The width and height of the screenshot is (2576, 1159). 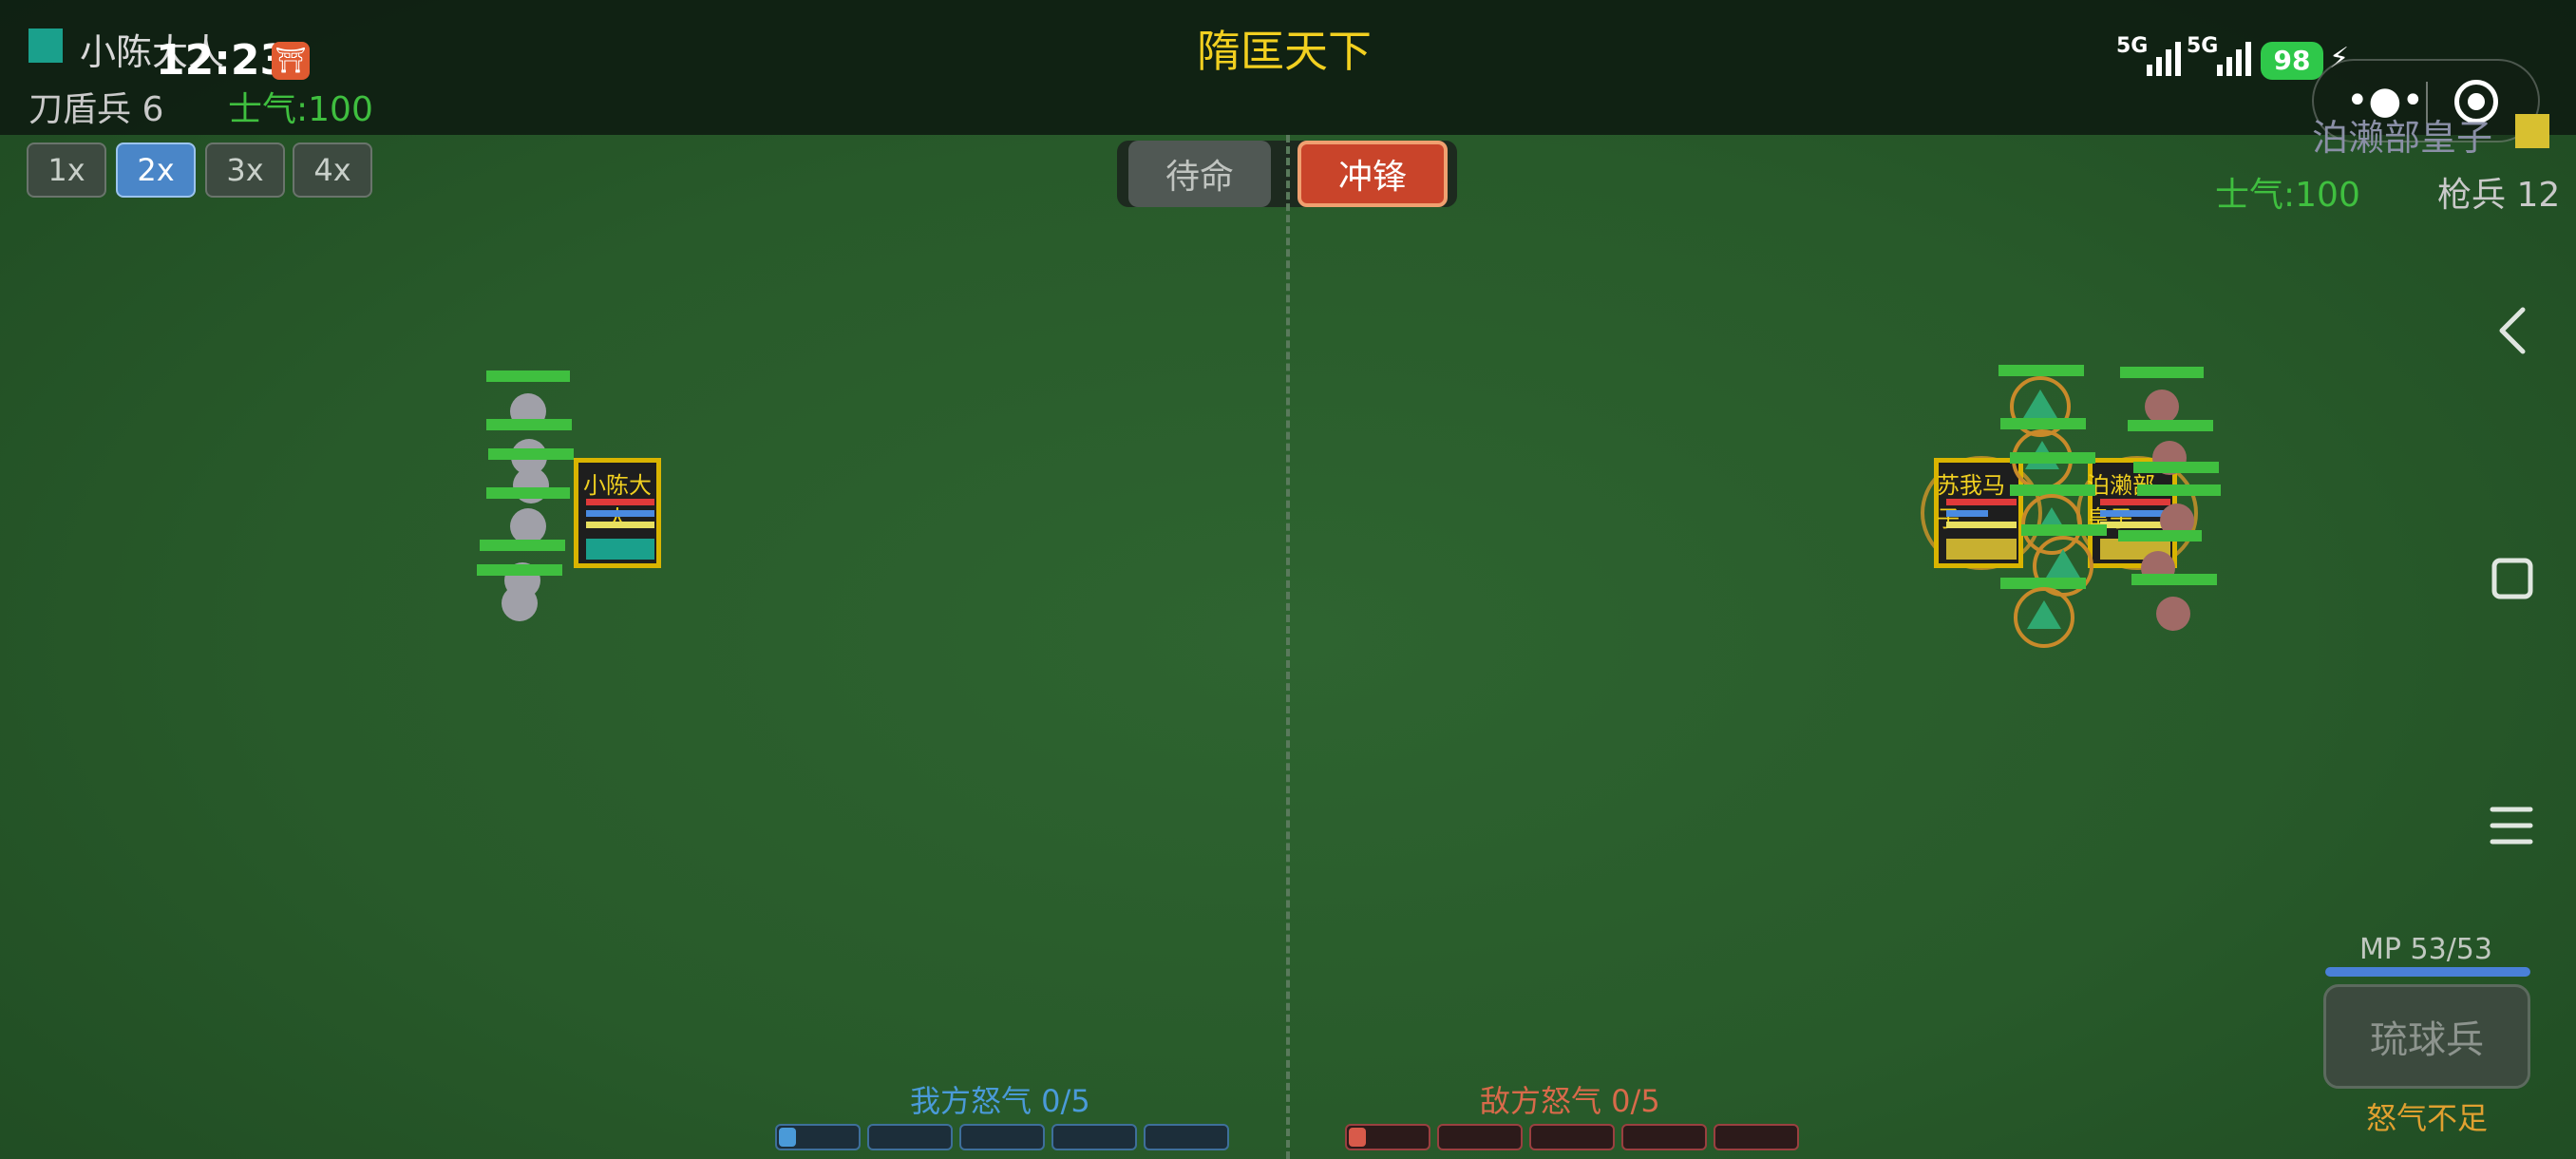 I want to click on ally-commander-team-bar, so click(x=620, y=549).